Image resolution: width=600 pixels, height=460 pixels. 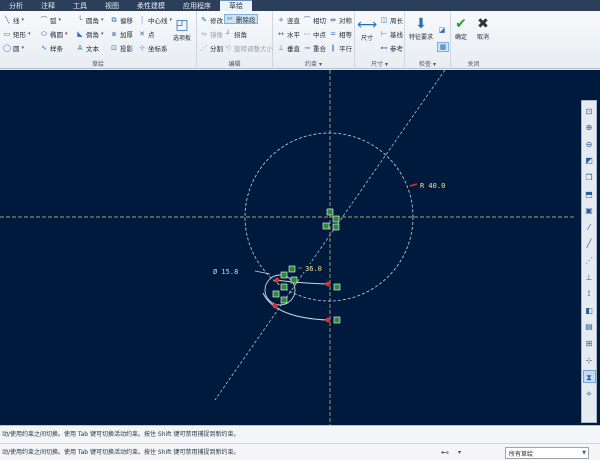 I want to click on zoom-fit-icon: ⊡, so click(x=589, y=111).